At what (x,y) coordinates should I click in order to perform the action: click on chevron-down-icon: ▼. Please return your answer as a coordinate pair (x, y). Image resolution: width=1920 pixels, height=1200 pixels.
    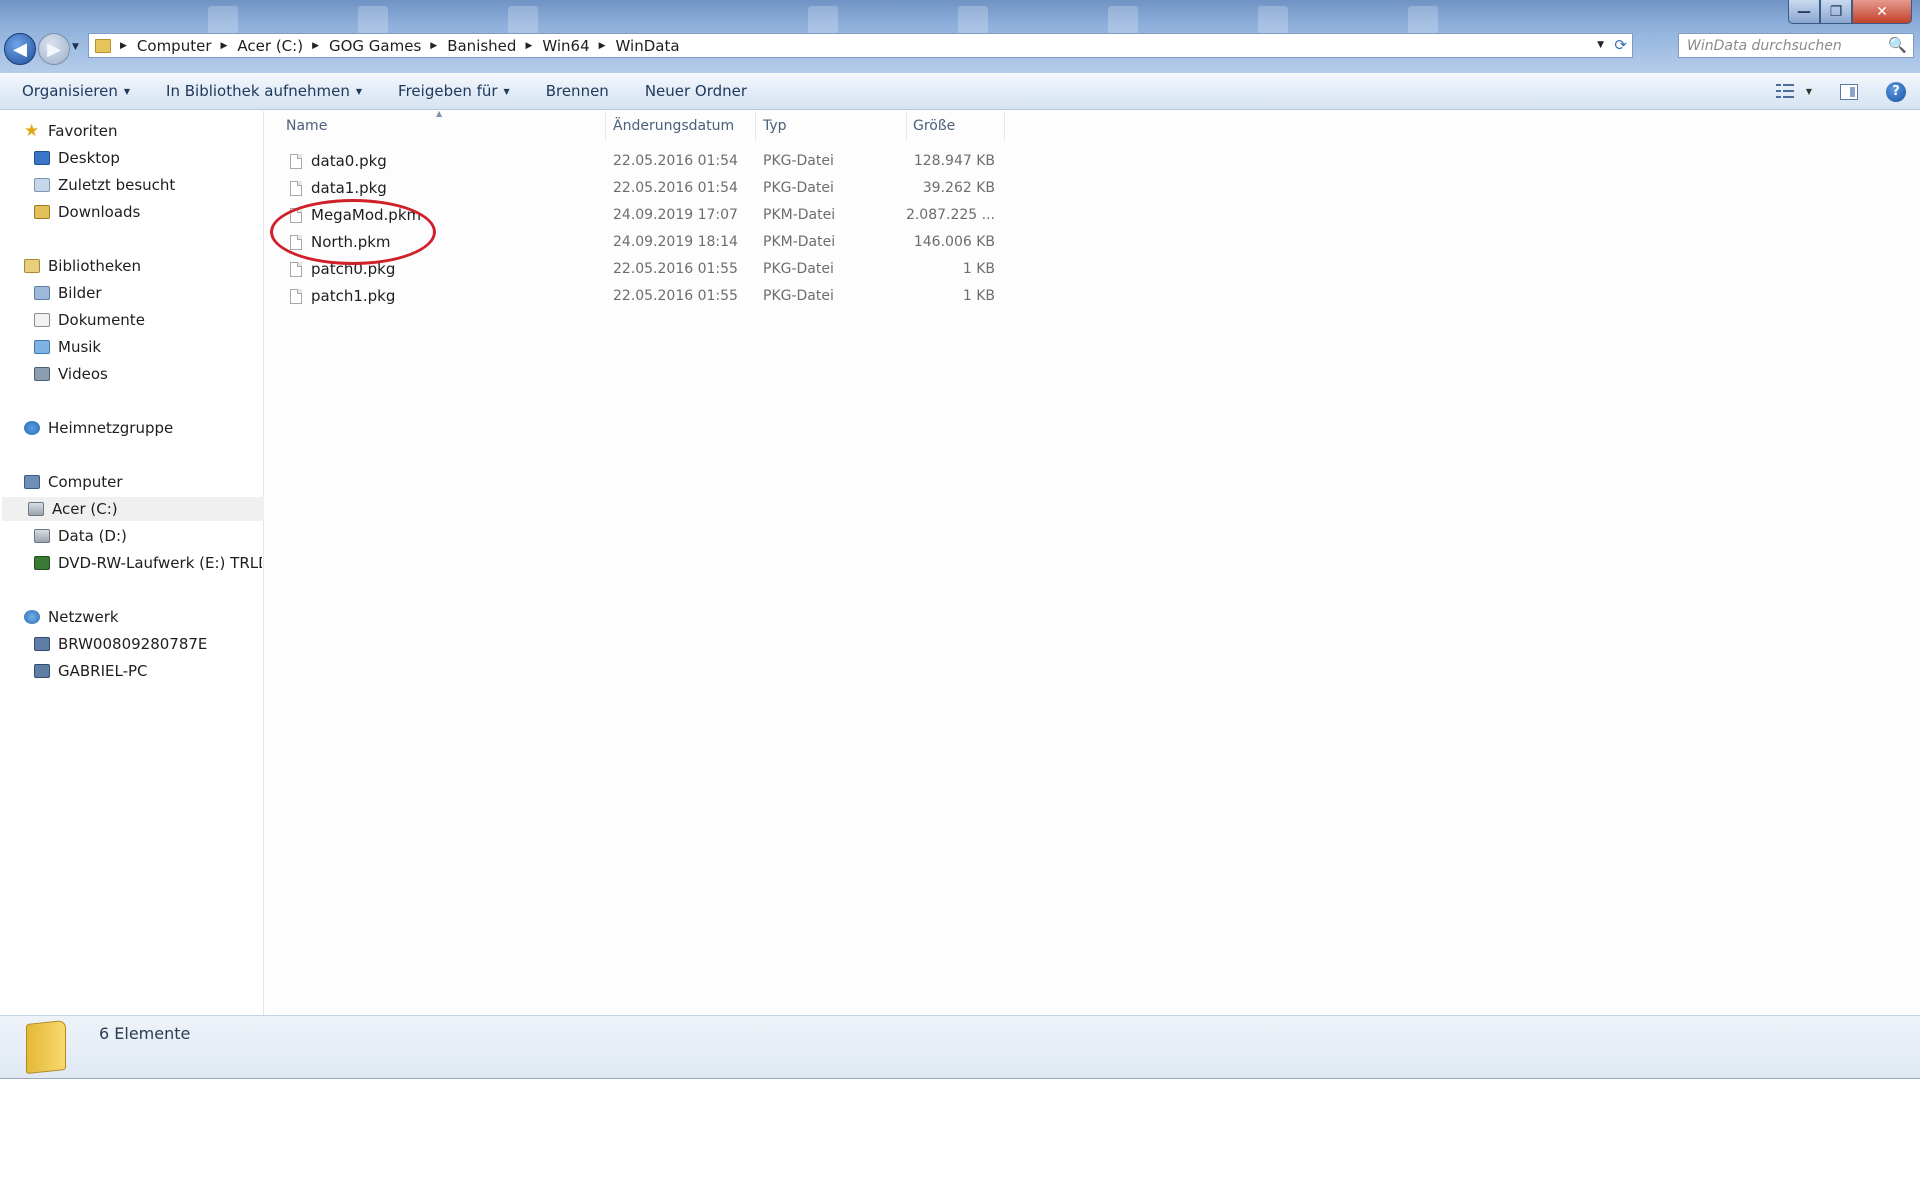
    Looking at the image, I should click on (506, 91).